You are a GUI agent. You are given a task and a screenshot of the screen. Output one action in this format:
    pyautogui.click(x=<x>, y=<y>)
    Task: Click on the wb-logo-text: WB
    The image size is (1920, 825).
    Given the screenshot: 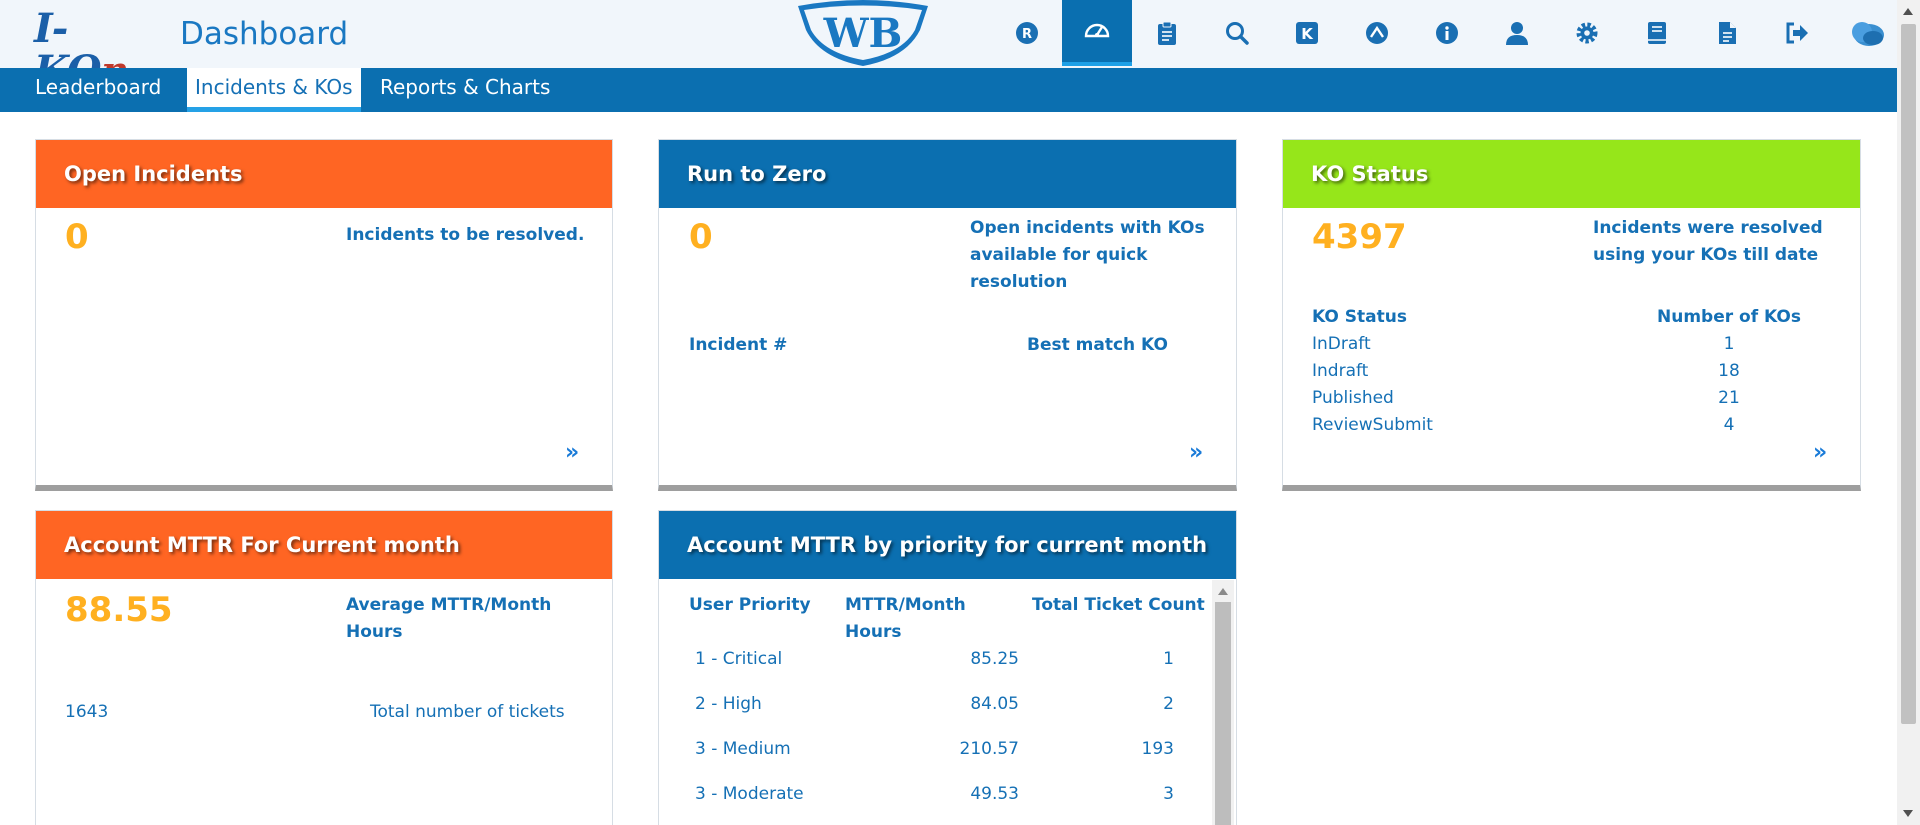 What is the action you would take?
    pyautogui.click(x=863, y=33)
    